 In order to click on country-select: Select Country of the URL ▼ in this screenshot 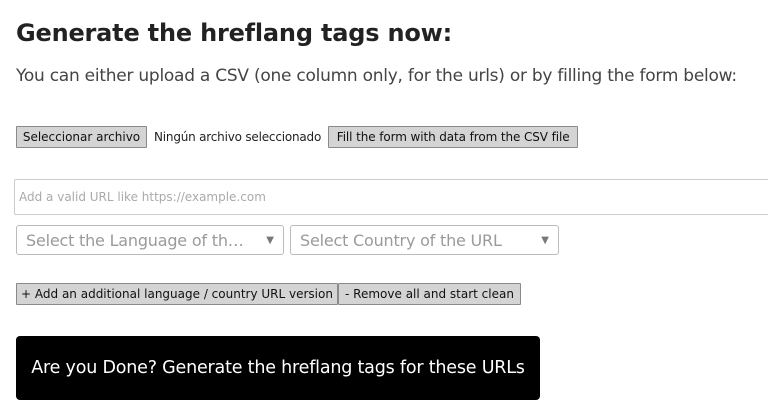, I will do `click(424, 240)`.